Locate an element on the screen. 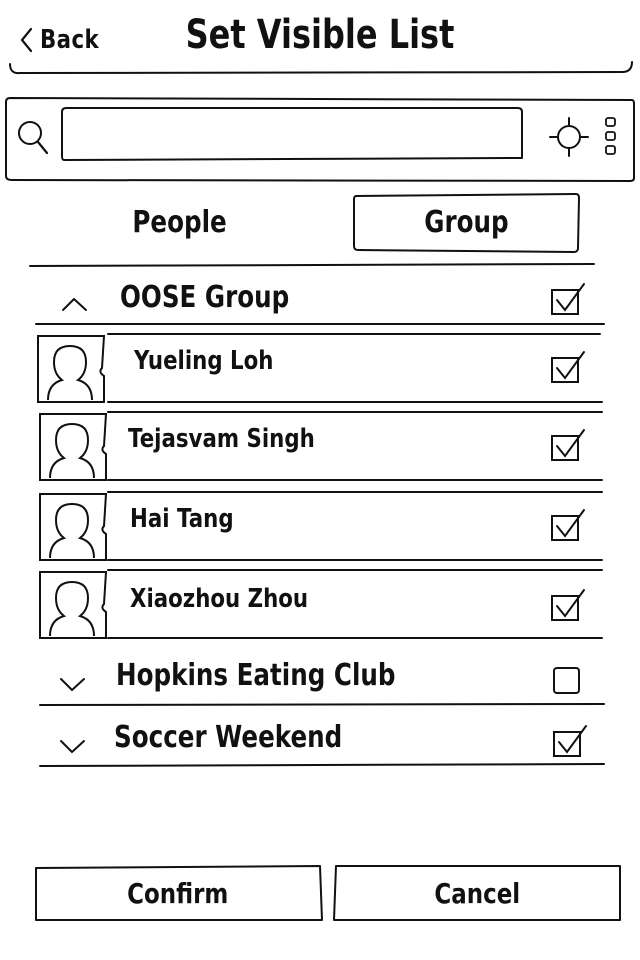 This screenshot has height=960, width=640. page-title: Set Visible List is located at coordinates (320, 35).